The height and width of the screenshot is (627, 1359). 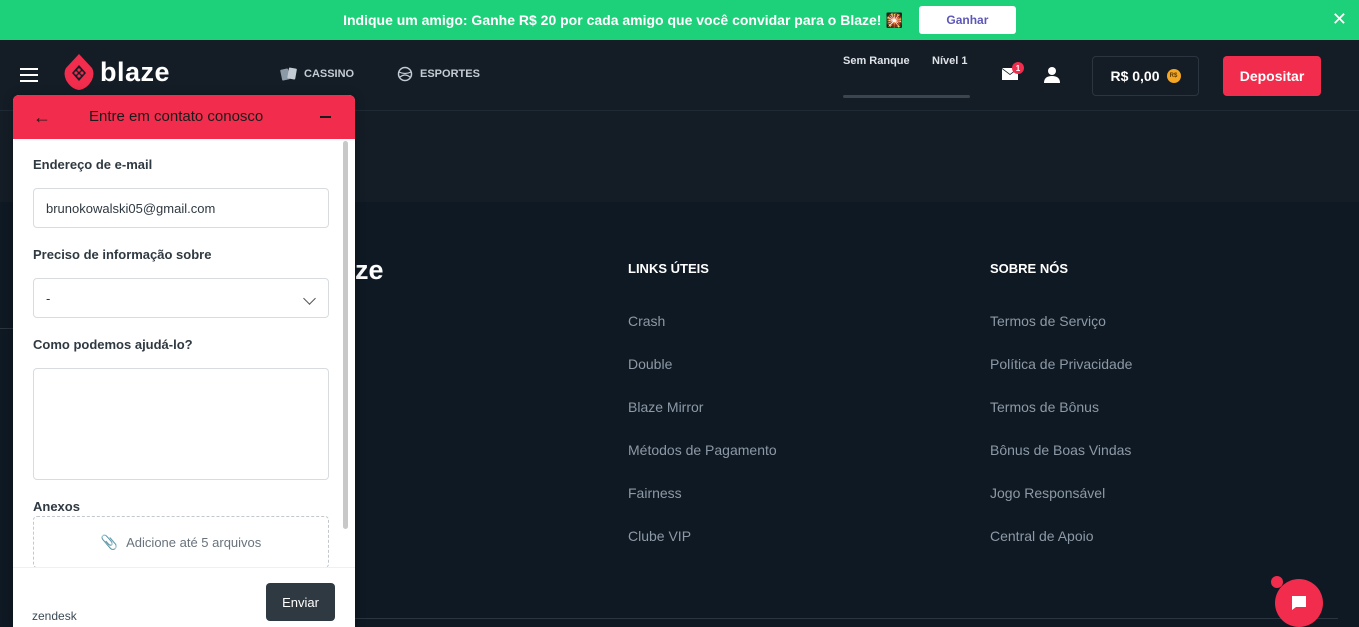 What do you see at coordinates (846, 618) in the screenshot?
I see `footer-divider` at bounding box center [846, 618].